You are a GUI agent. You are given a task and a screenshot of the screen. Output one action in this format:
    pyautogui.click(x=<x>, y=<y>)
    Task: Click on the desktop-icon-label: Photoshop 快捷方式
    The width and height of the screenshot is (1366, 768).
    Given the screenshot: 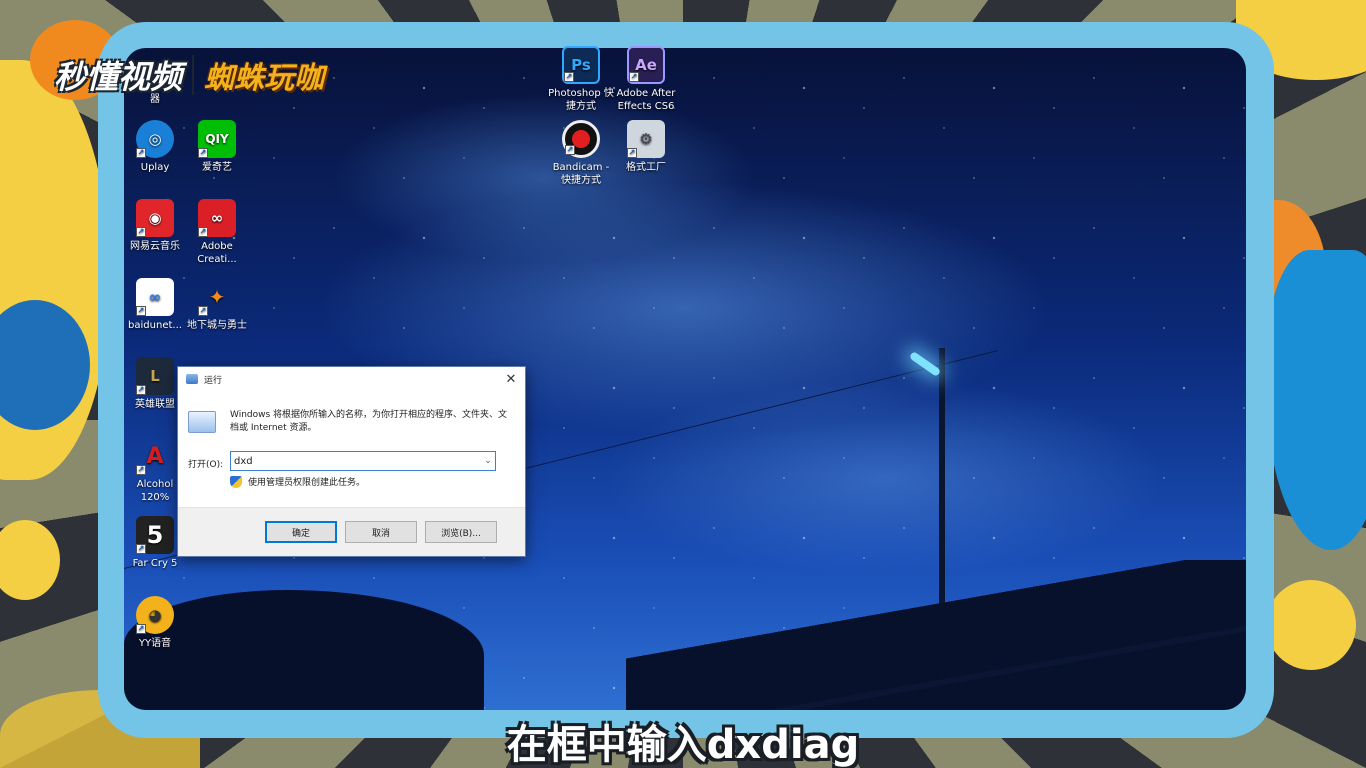 What is the action you would take?
    pyautogui.click(x=581, y=100)
    